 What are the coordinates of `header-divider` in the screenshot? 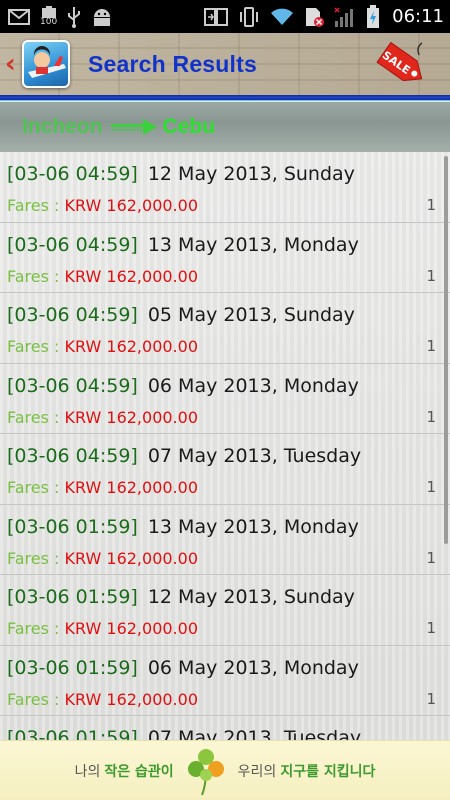 It's located at (225, 98).